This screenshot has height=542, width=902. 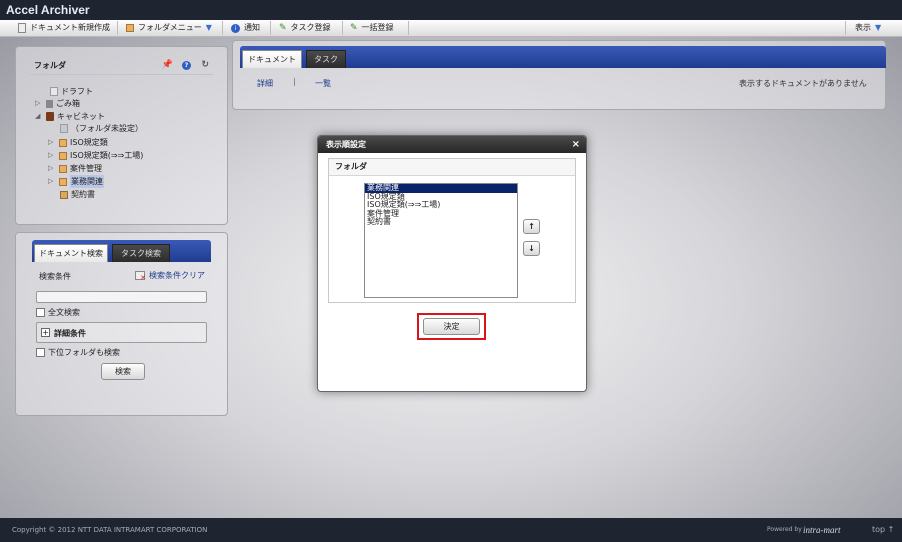 What do you see at coordinates (121, 332) in the screenshot?
I see `detail-conditions: + 詳細条件` at bounding box center [121, 332].